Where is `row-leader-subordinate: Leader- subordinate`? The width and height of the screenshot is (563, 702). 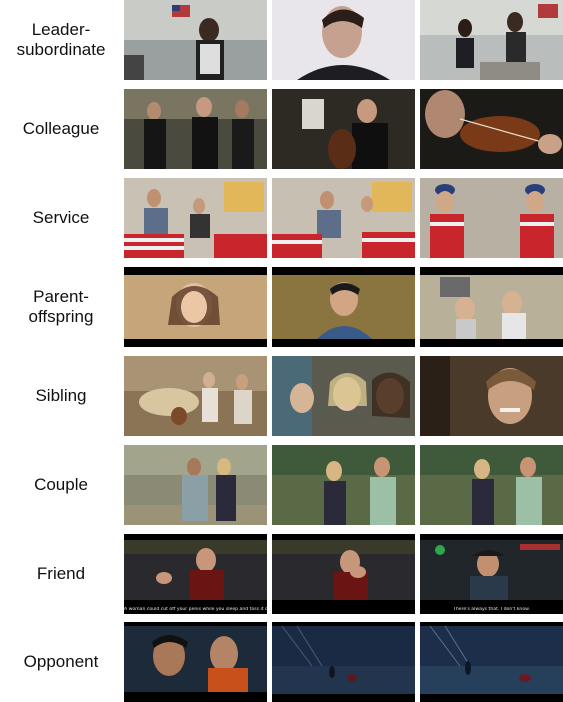
row-leader-subordinate: Leader- subordinate is located at coordinates (281, 40).